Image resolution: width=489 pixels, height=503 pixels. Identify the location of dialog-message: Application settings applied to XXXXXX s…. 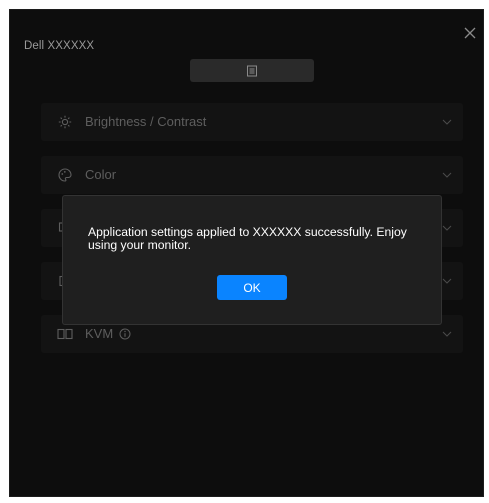
(247, 238).